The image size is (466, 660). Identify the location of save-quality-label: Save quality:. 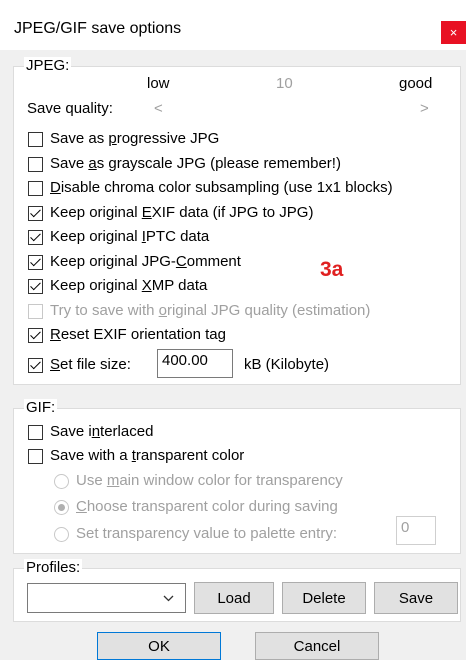
(70, 108).